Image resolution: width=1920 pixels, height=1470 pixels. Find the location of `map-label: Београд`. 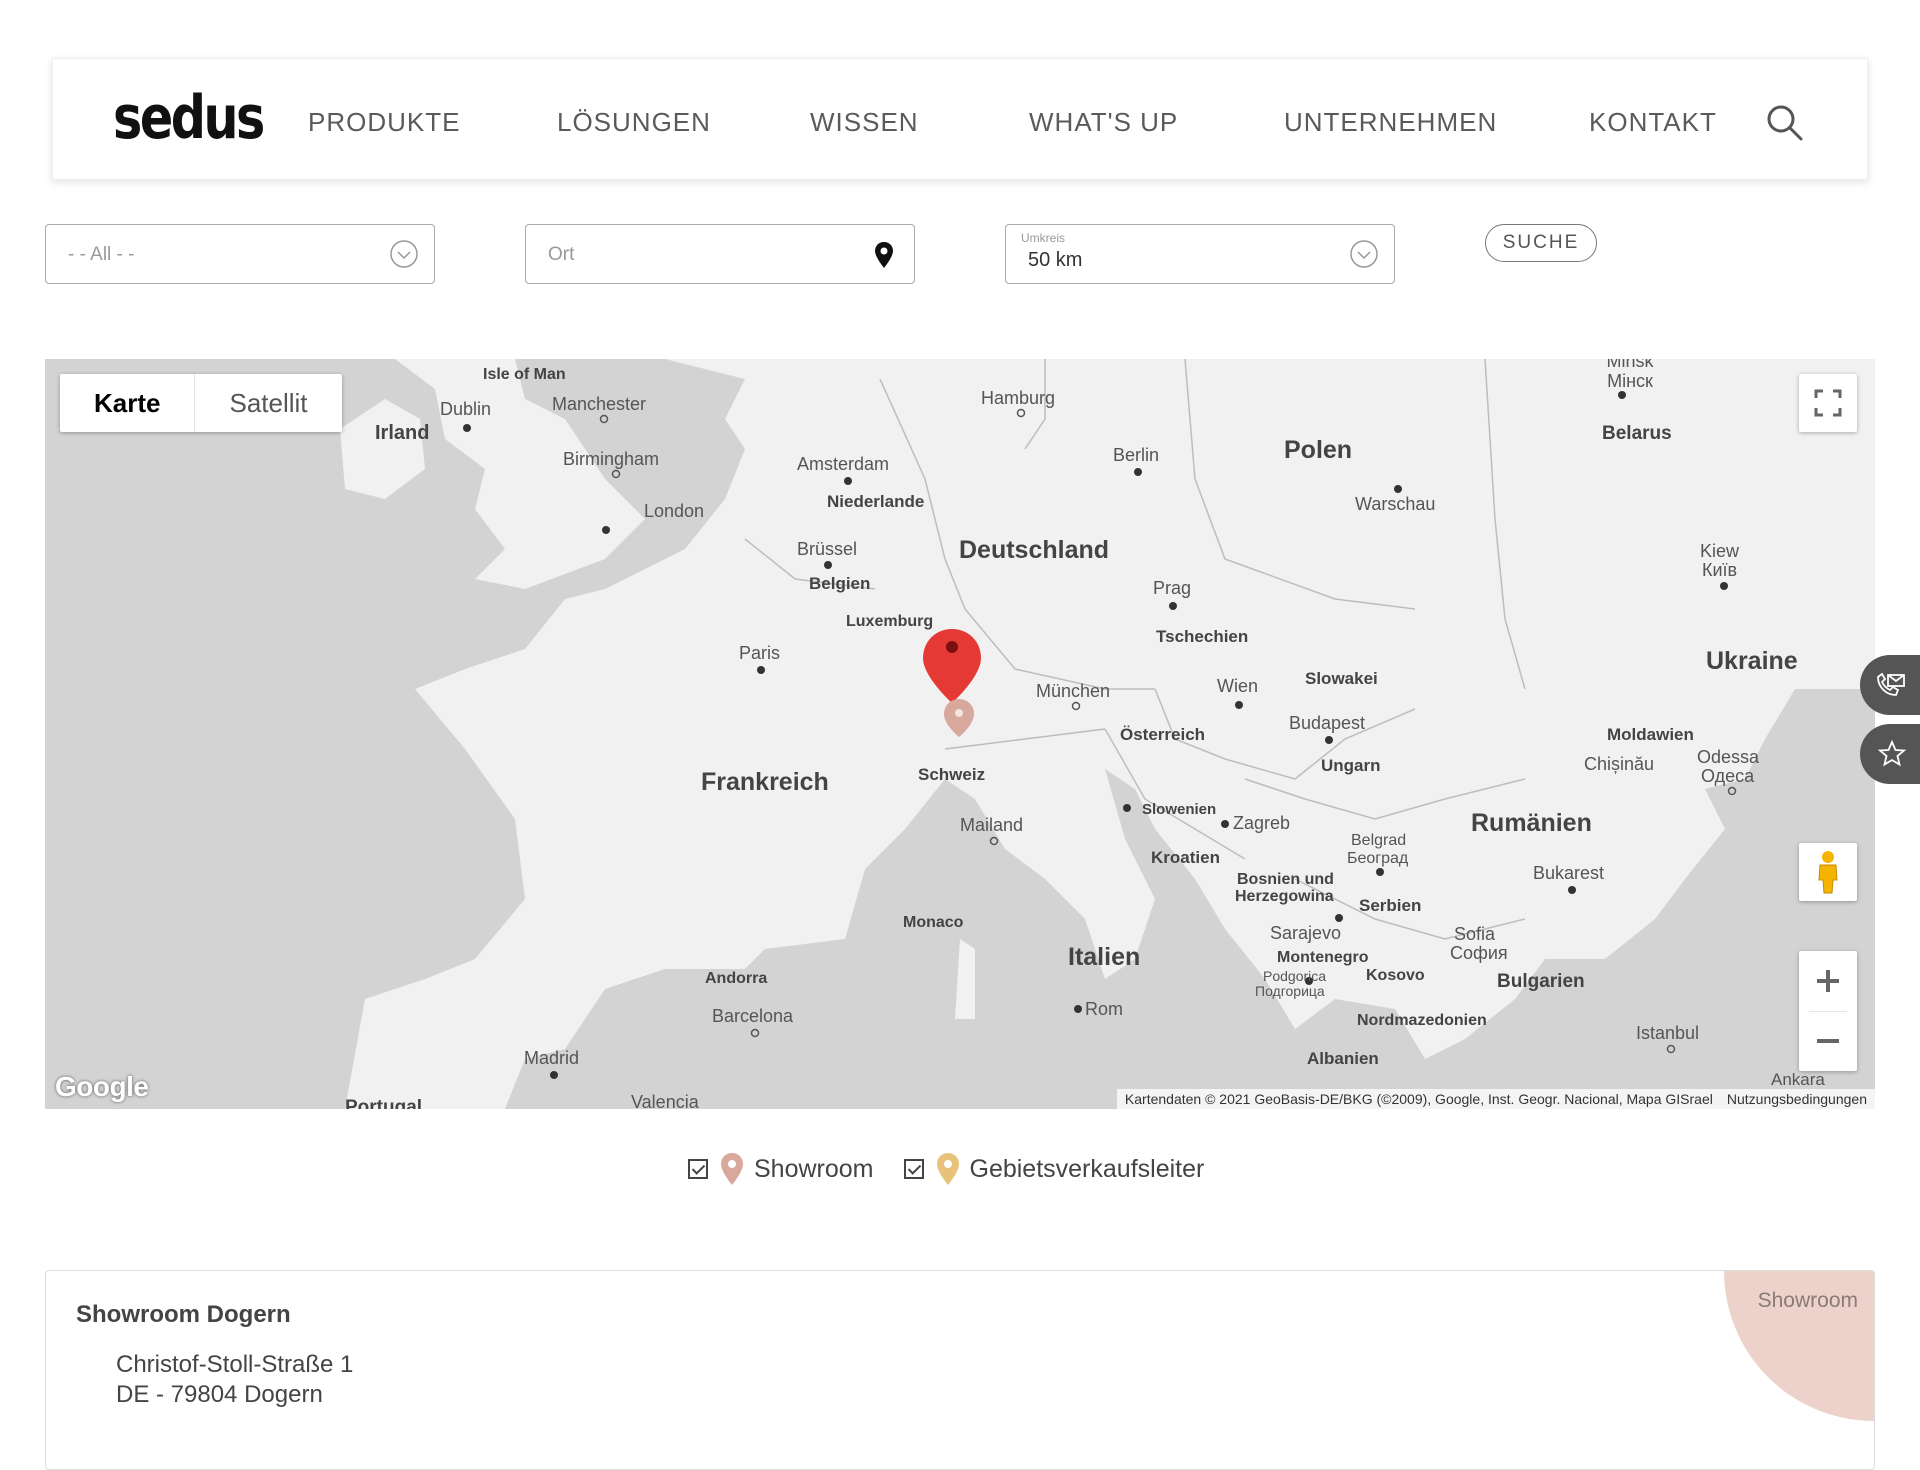

map-label: Београд is located at coordinates (1378, 858).